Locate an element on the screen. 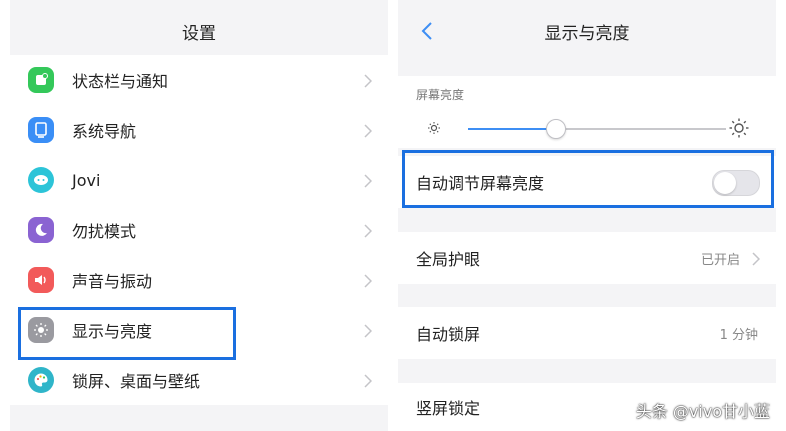 This screenshot has width=786, height=431. list-footer is located at coordinates (199, 418).